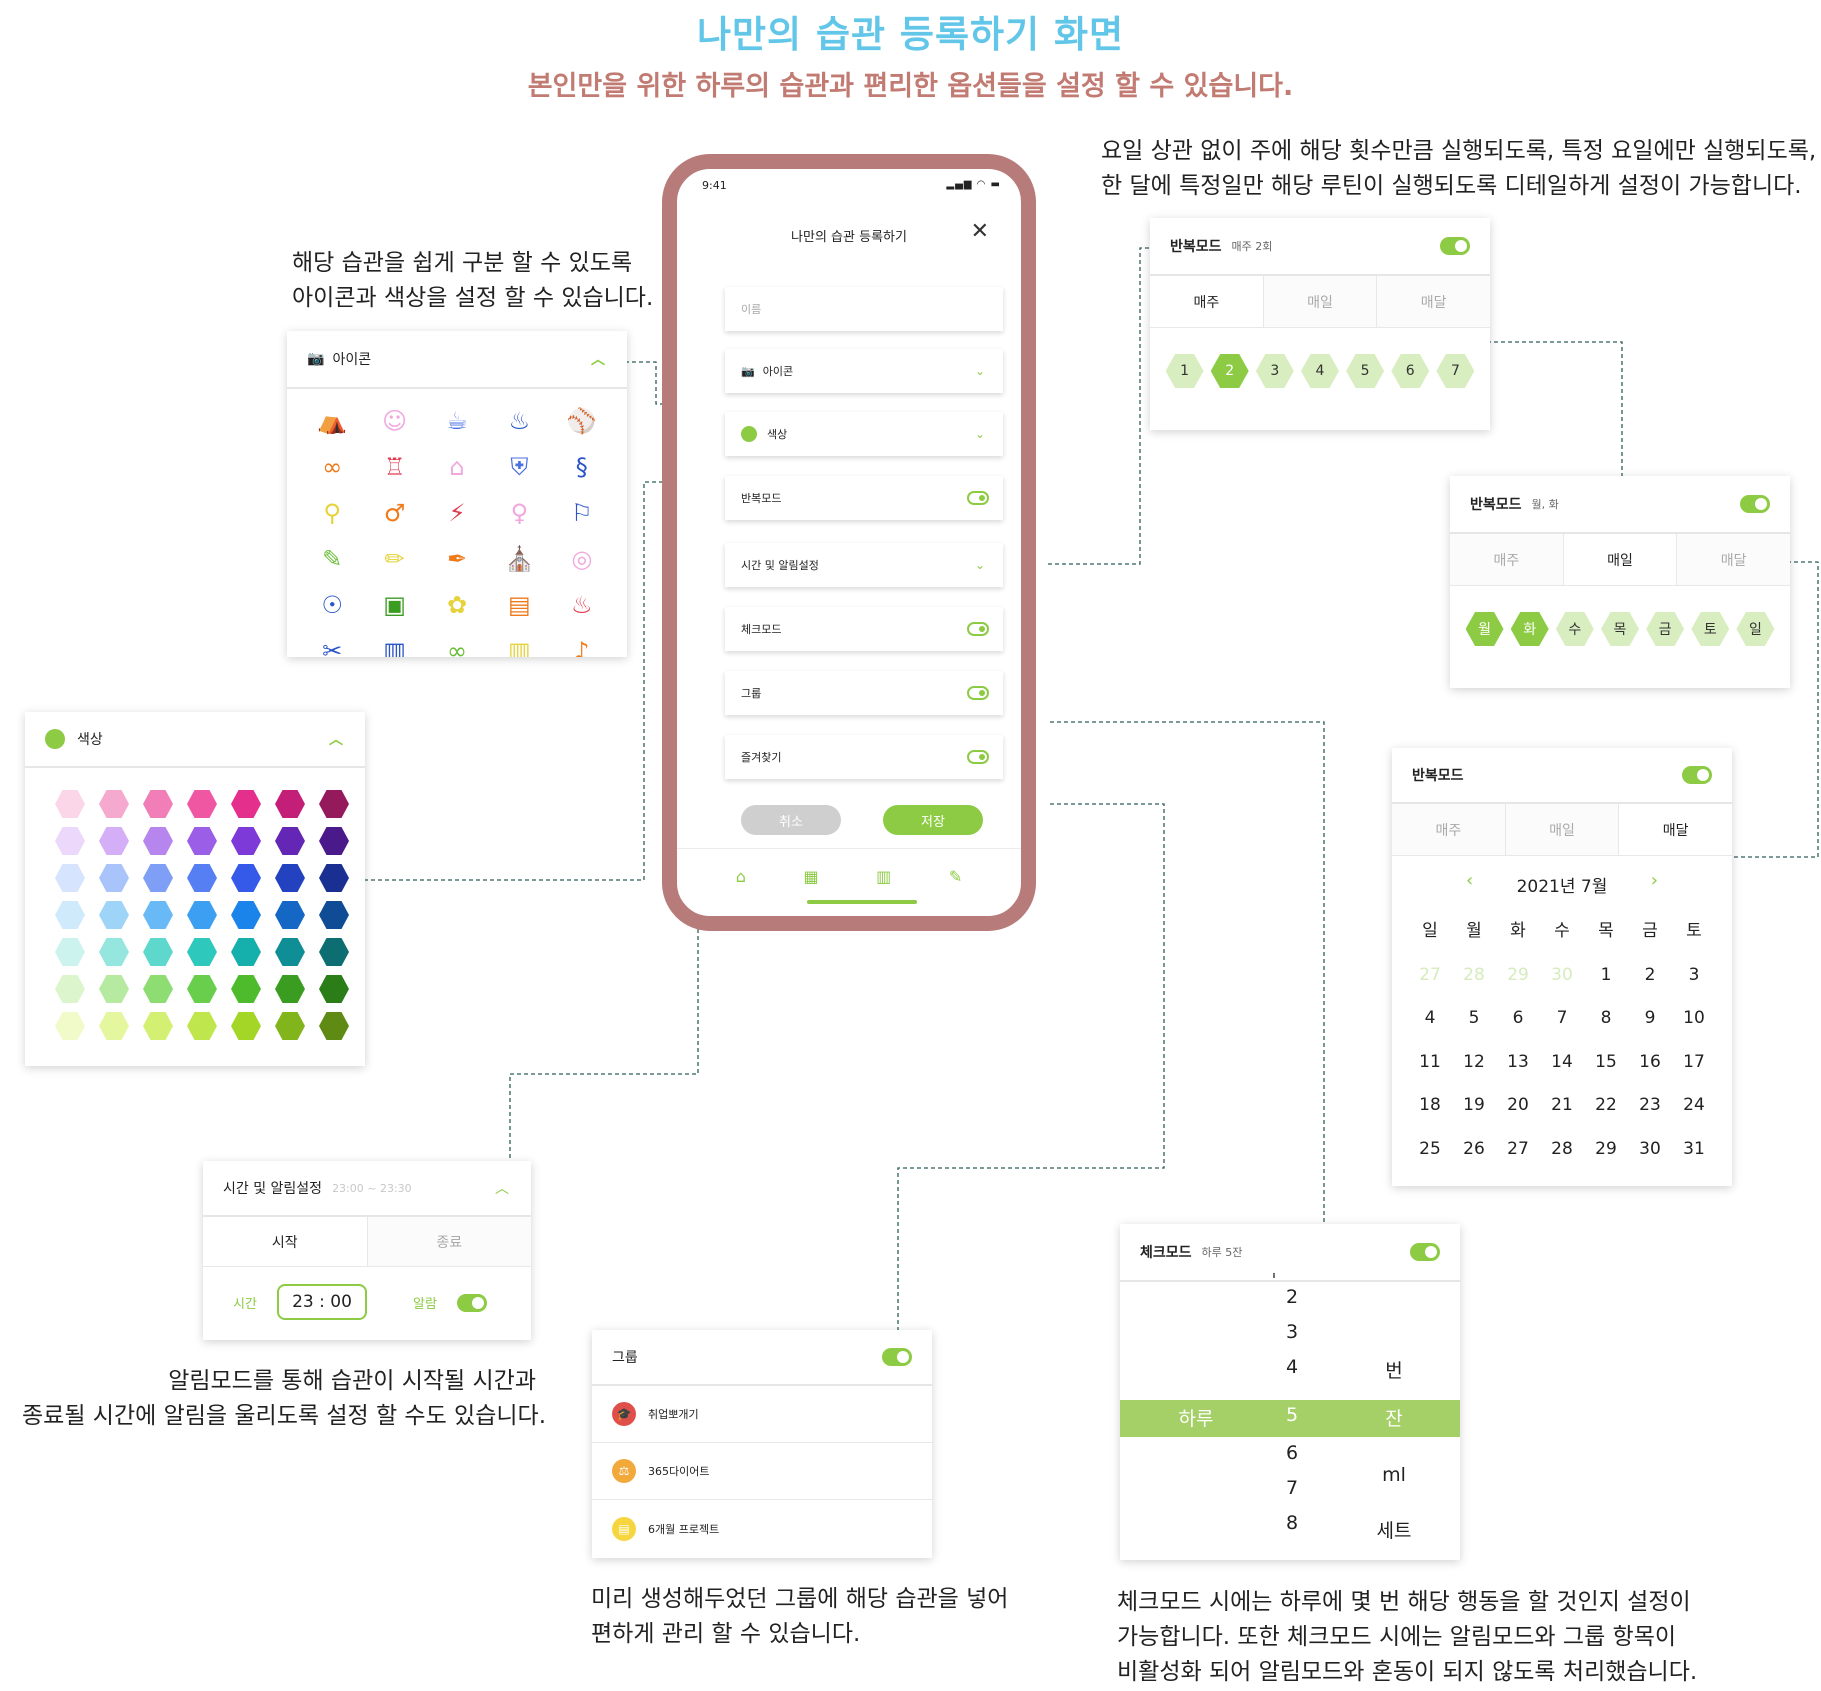 The image size is (1821, 1691). I want to click on time-alarm-header: 시간 및 알림설정 23:00 ~ 23:30 ︿, so click(367, 1189).